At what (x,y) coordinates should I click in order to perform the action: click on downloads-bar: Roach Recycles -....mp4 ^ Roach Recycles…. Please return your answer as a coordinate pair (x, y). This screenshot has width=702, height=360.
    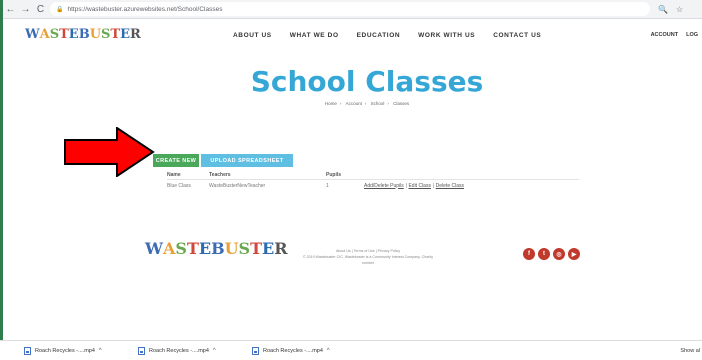
    Looking at the image, I should click on (351, 350).